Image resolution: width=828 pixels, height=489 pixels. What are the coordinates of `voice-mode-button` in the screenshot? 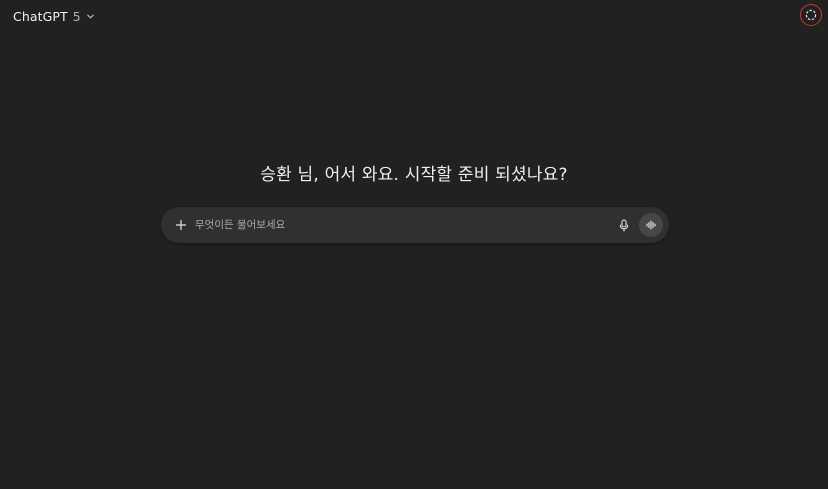 It's located at (651, 225).